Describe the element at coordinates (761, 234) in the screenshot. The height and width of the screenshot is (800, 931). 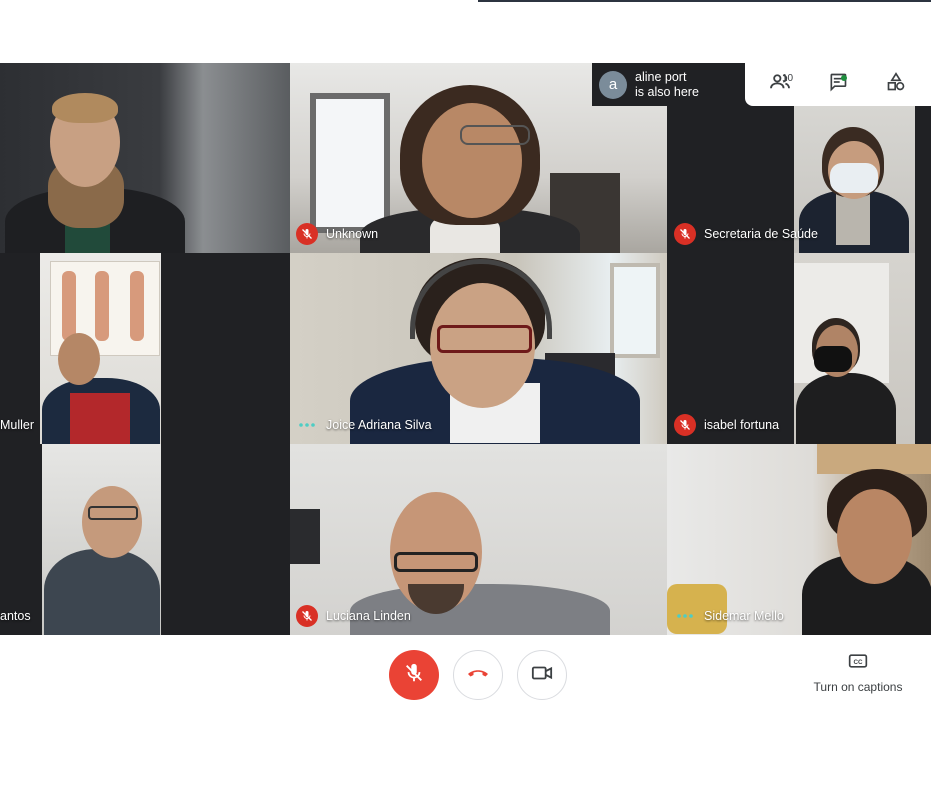
I see `participant-name: Secretaria de Saúde` at that location.